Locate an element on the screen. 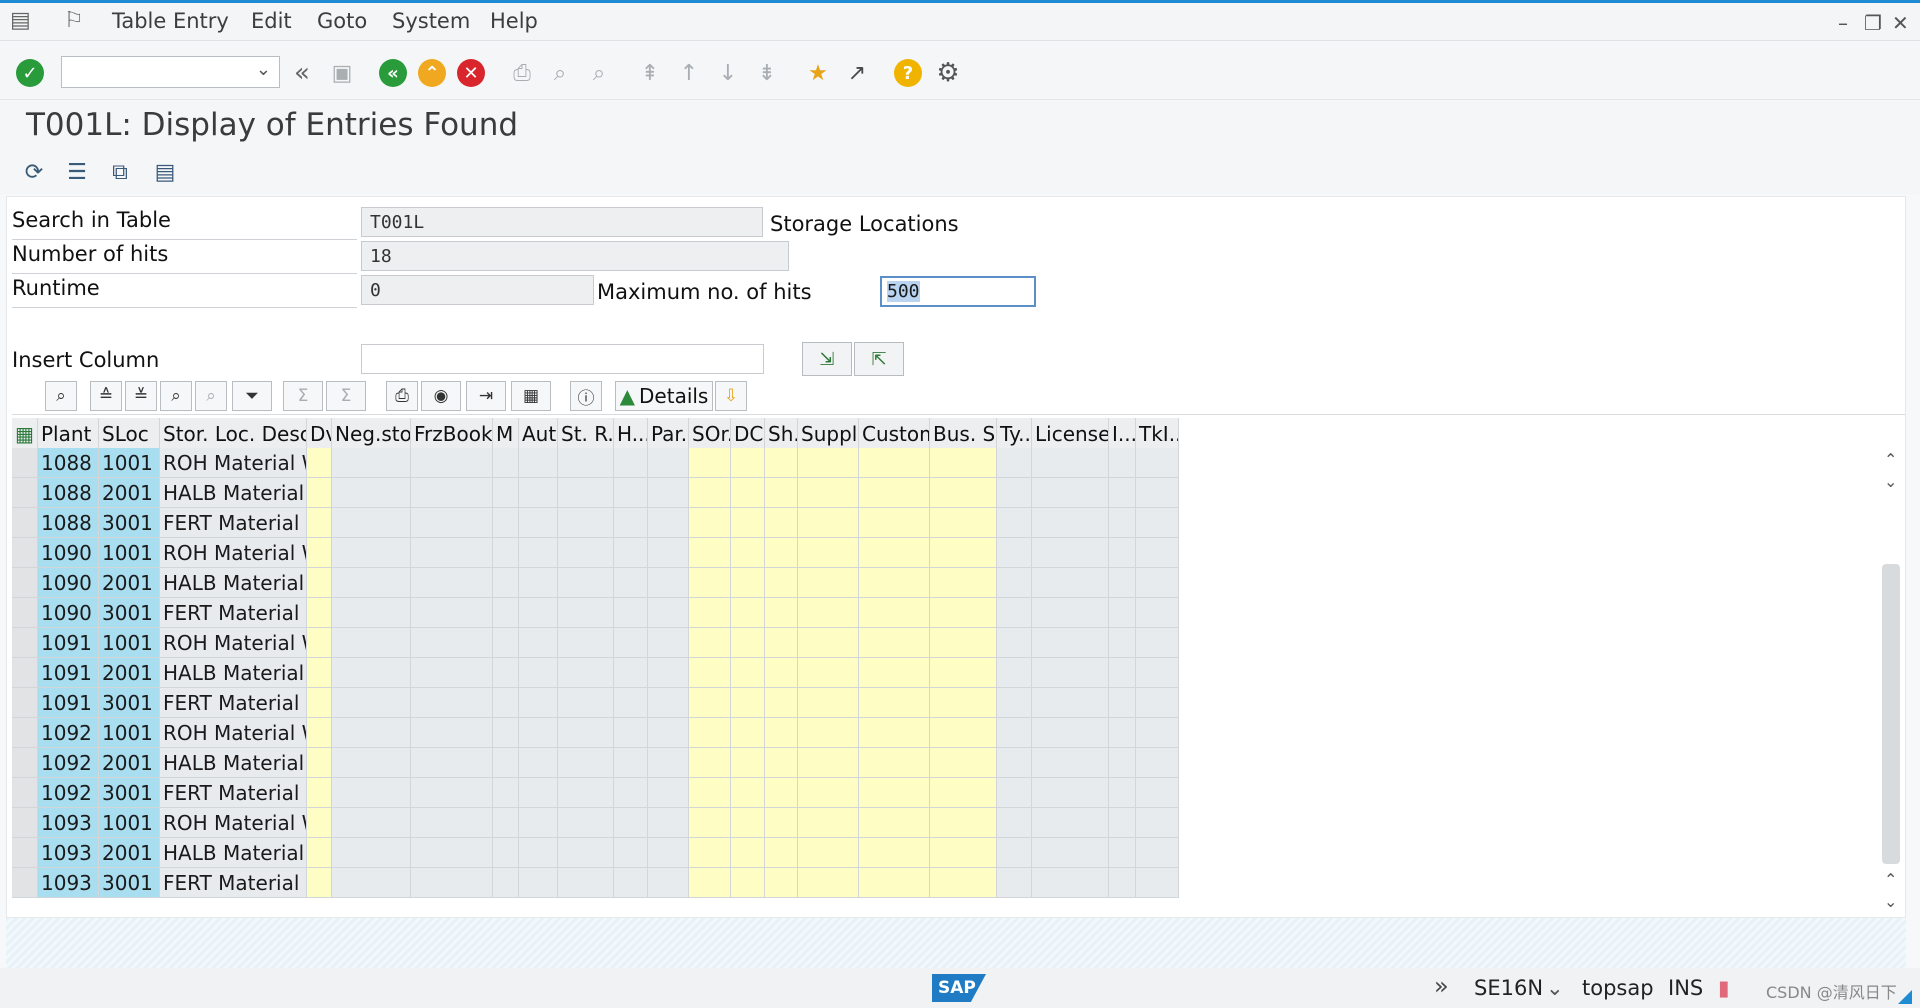 Image resolution: width=1920 pixels, height=1008 pixels. print-preview-icon: ⎙ is located at coordinates (402, 396).